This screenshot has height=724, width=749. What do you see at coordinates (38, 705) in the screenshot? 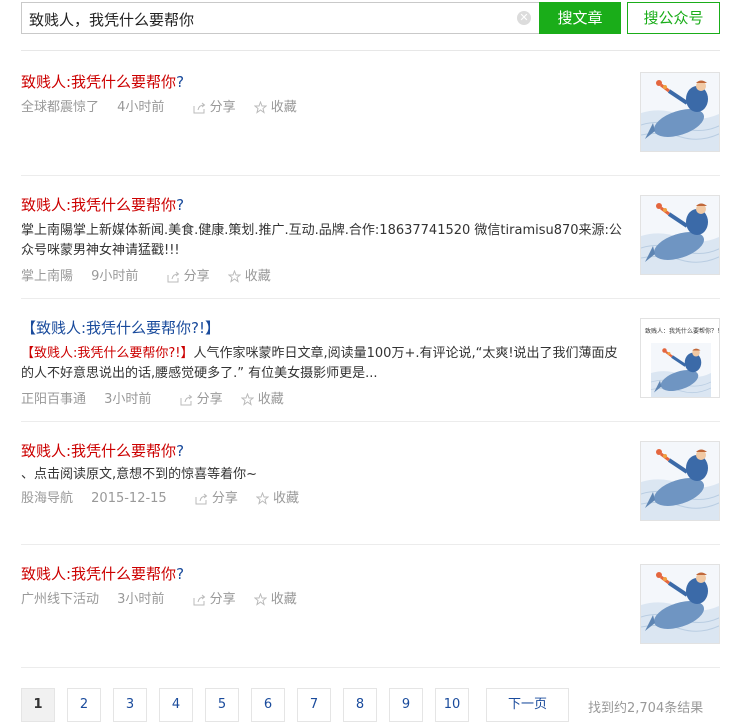
I see `page-1: 1` at bounding box center [38, 705].